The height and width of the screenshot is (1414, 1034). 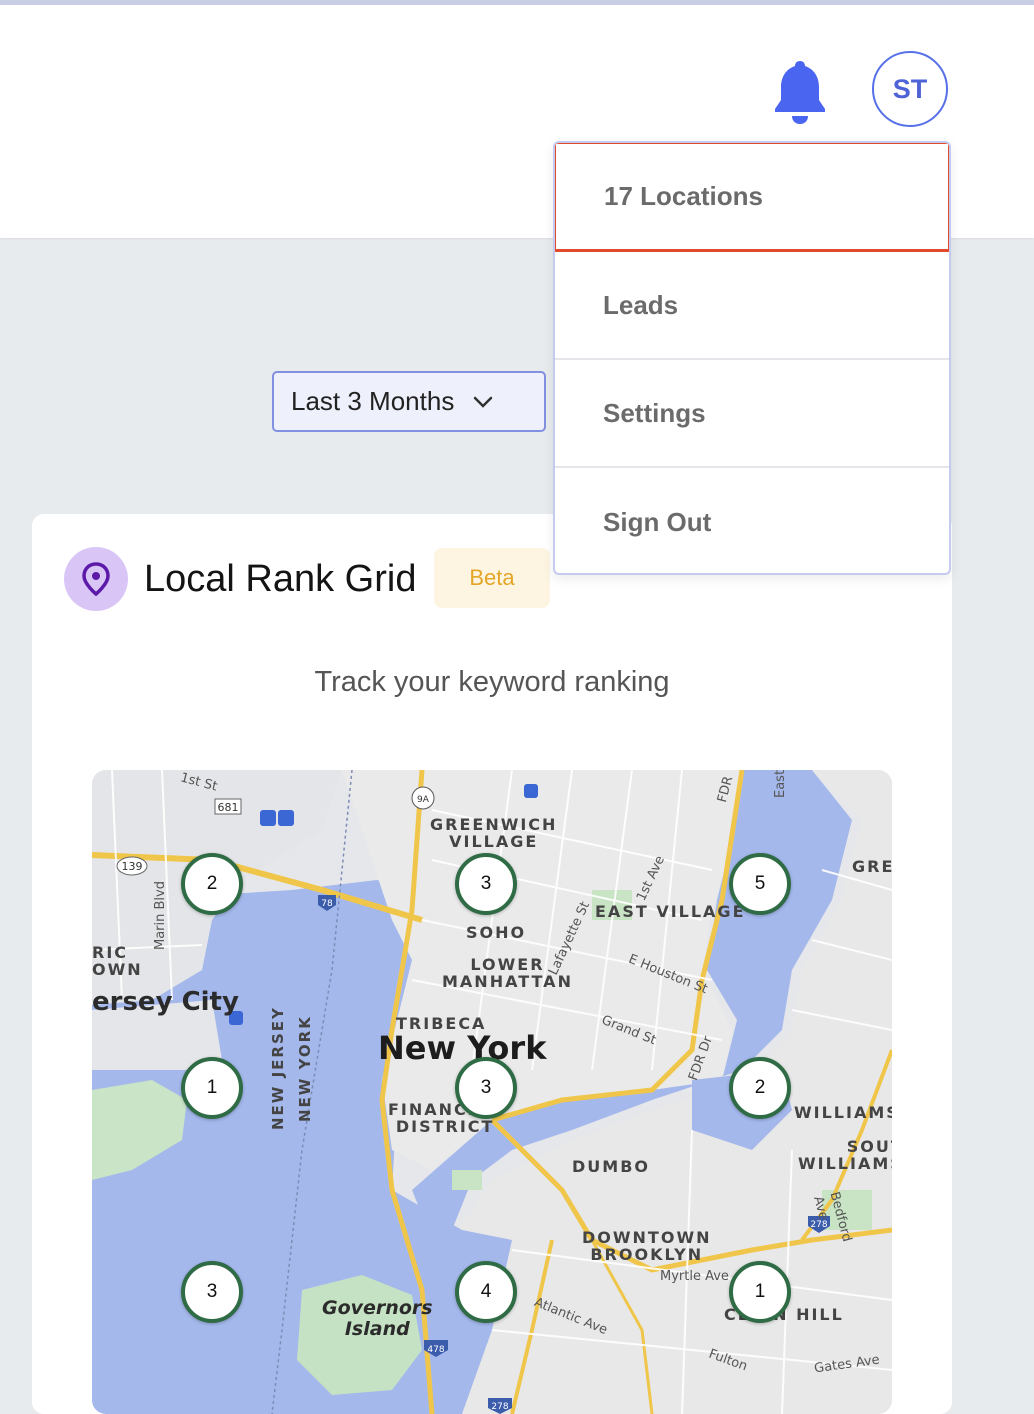 What do you see at coordinates (377, 1318) in the screenshot?
I see `map-label-governors-island: Governors Island` at bounding box center [377, 1318].